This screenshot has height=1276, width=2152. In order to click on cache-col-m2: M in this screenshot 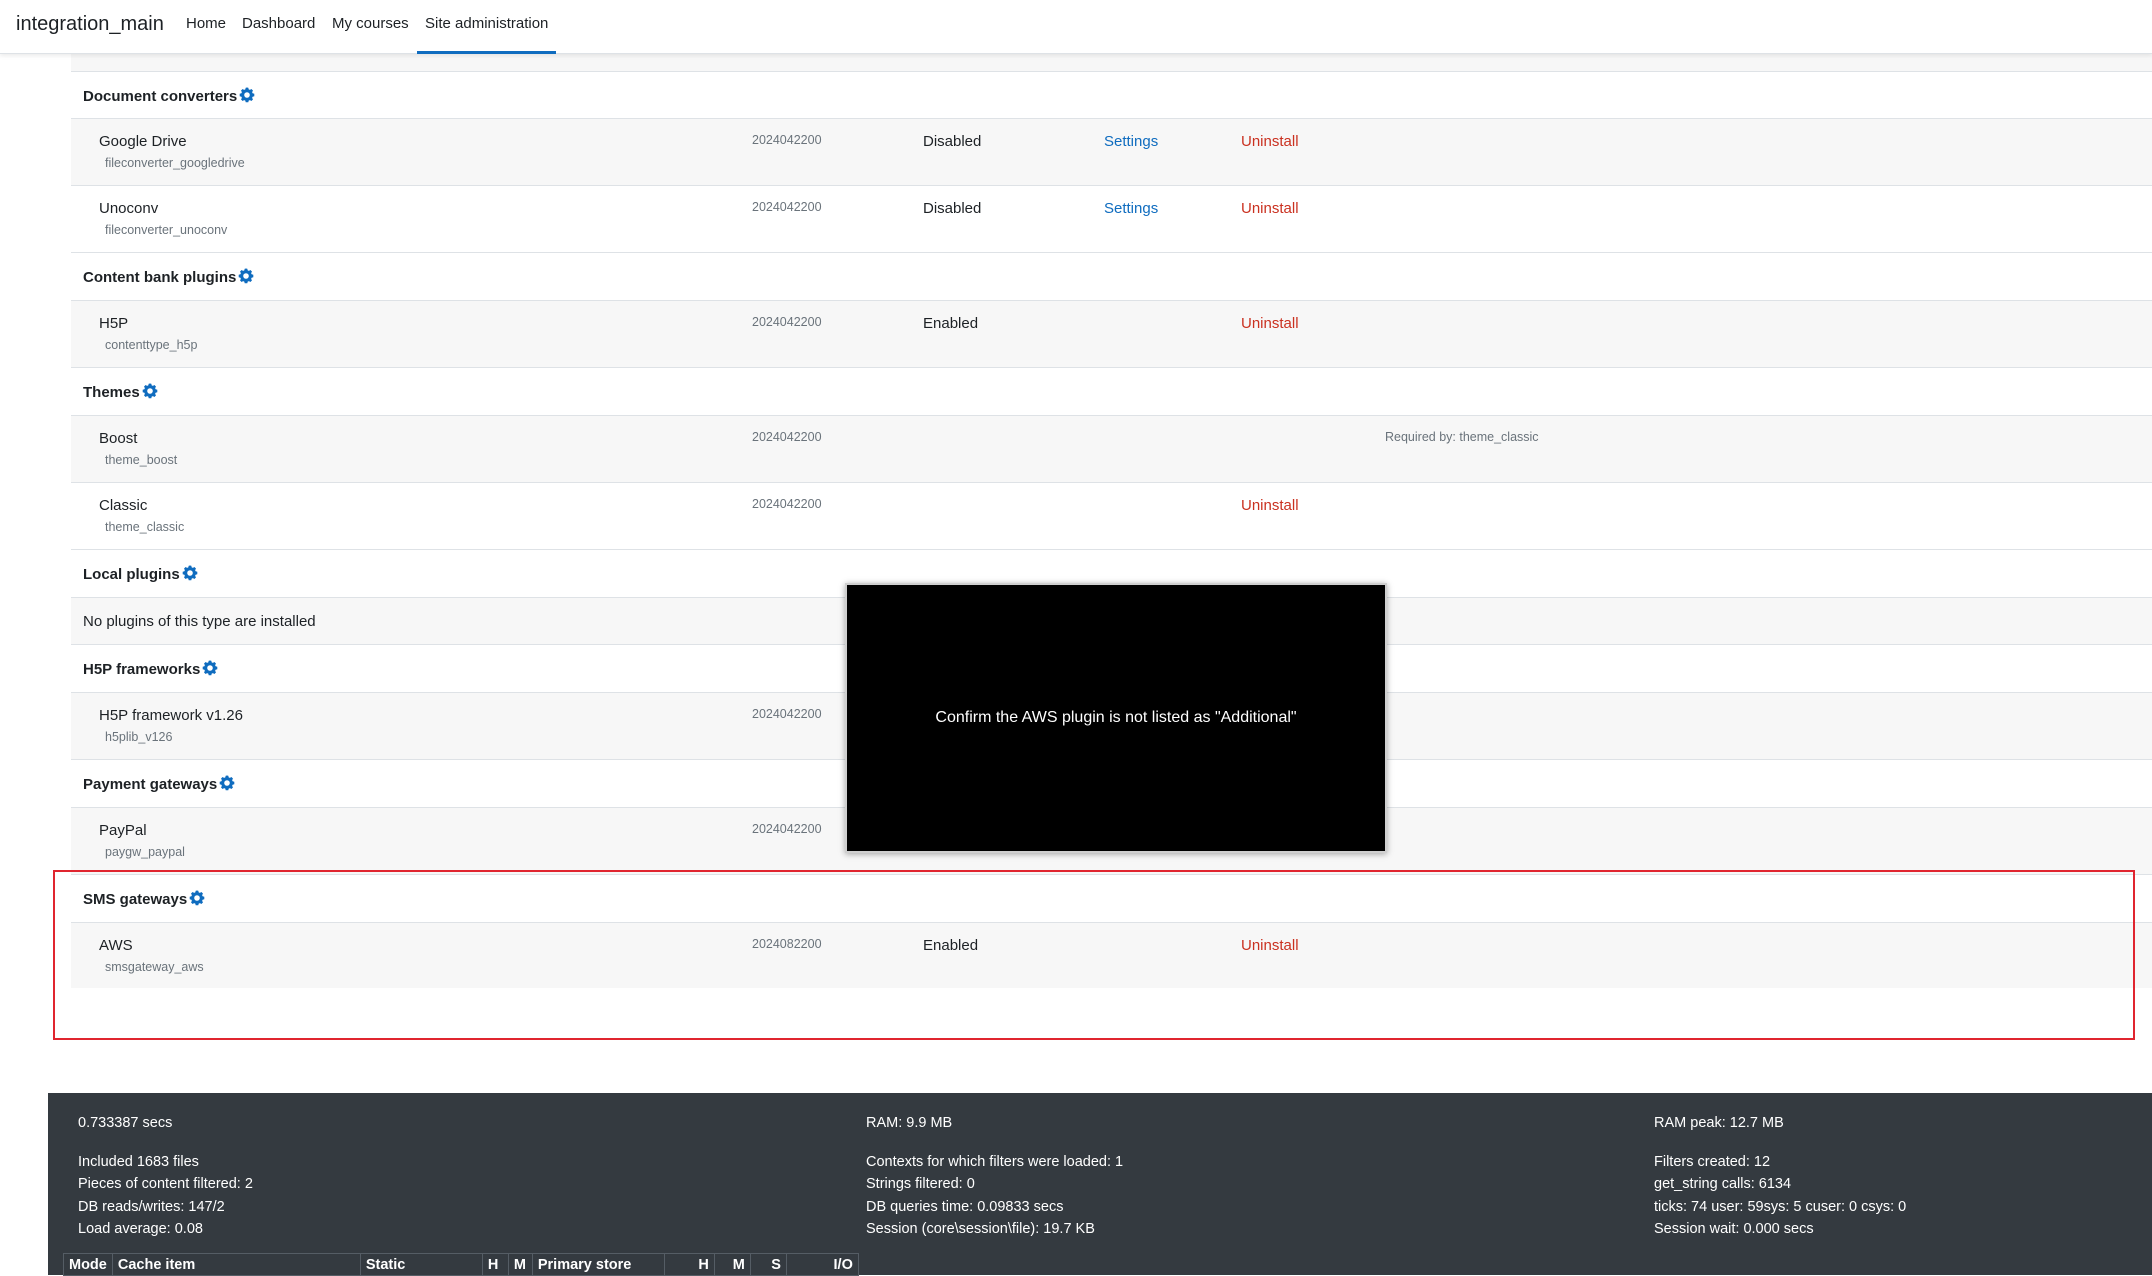, I will do `click(732, 1264)`.